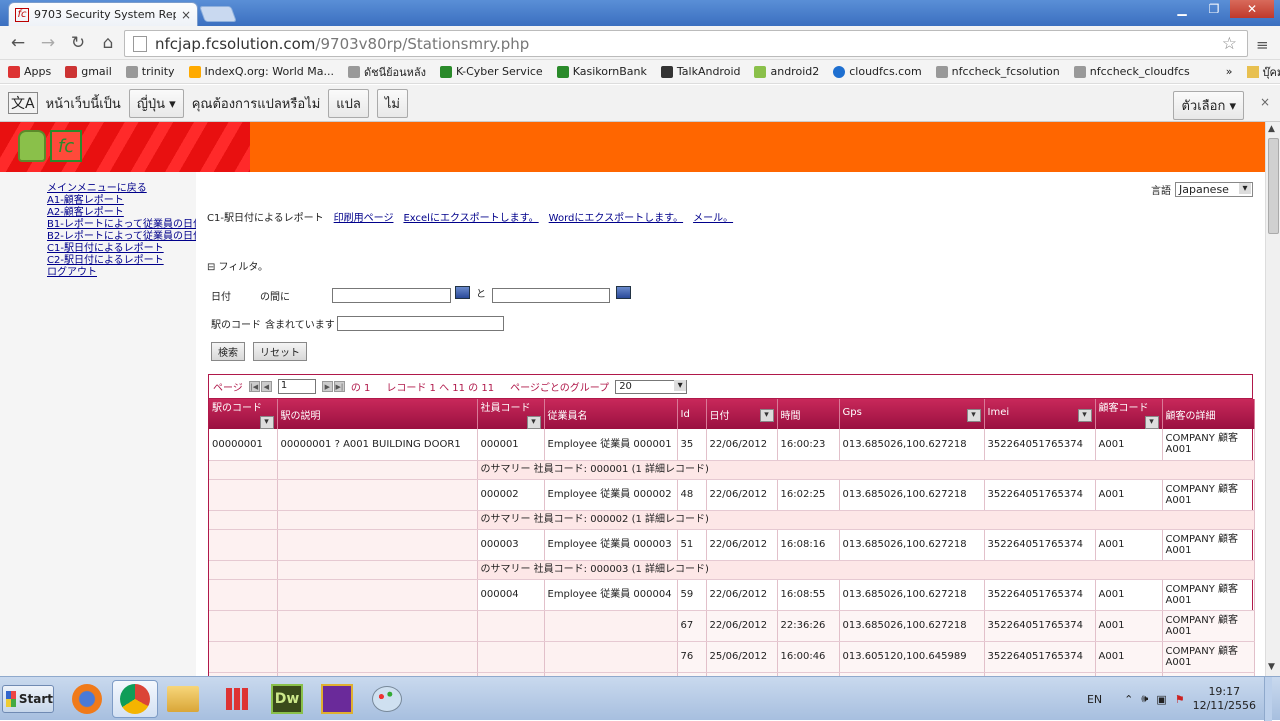 This screenshot has width=1280, height=721. Describe the element at coordinates (1214, 189) in the screenshot. I see `language-select: Japanese` at that location.